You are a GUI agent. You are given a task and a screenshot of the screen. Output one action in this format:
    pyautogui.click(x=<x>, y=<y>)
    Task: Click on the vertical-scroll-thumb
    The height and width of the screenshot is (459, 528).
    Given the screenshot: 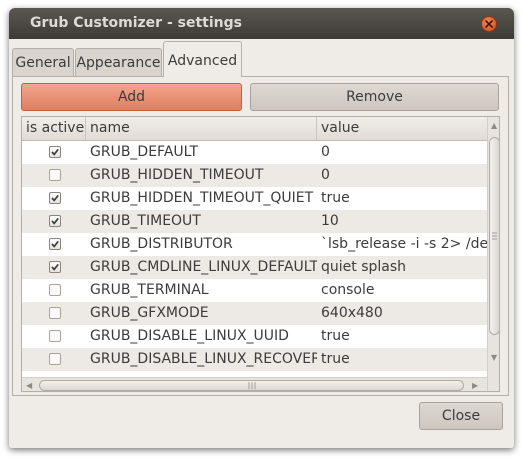 What is the action you would take?
    pyautogui.click(x=494, y=236)
    